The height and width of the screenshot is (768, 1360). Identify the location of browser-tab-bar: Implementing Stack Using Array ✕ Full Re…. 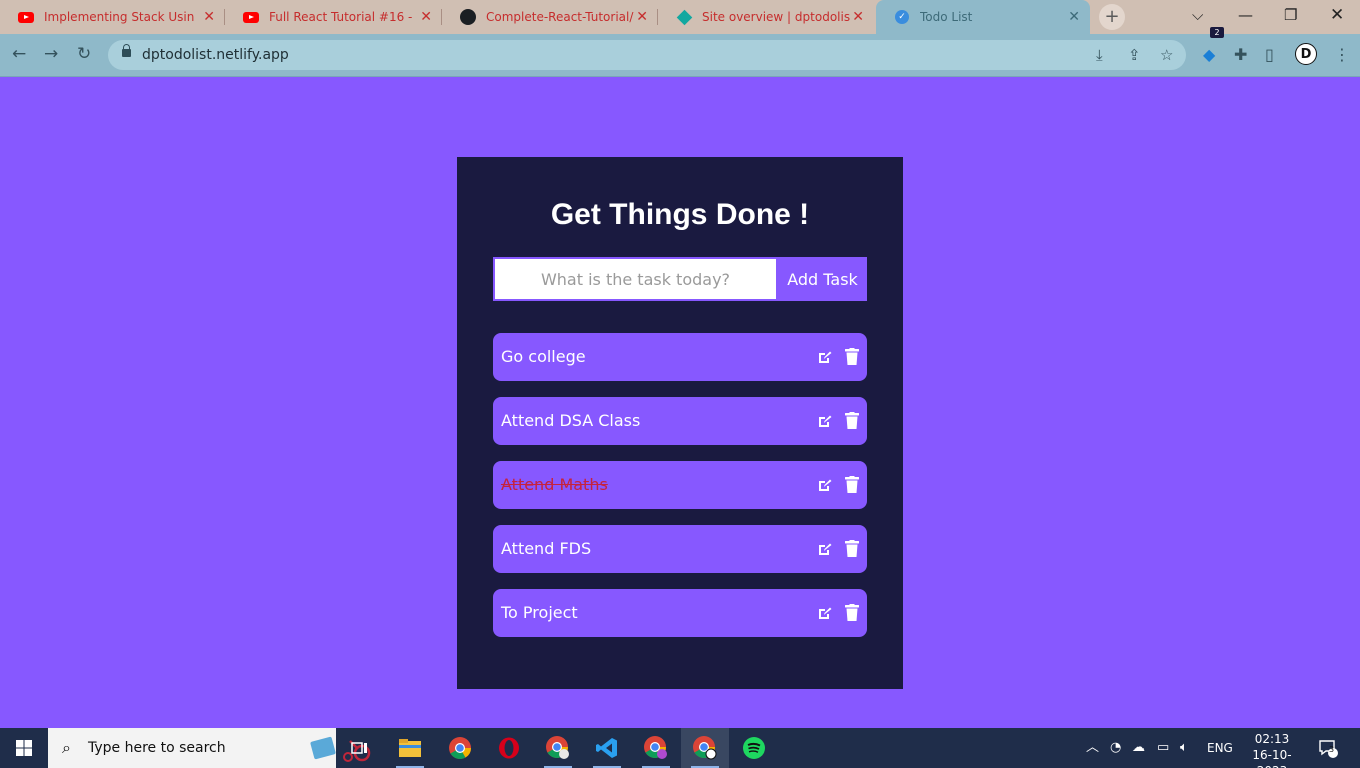
(680, 17).